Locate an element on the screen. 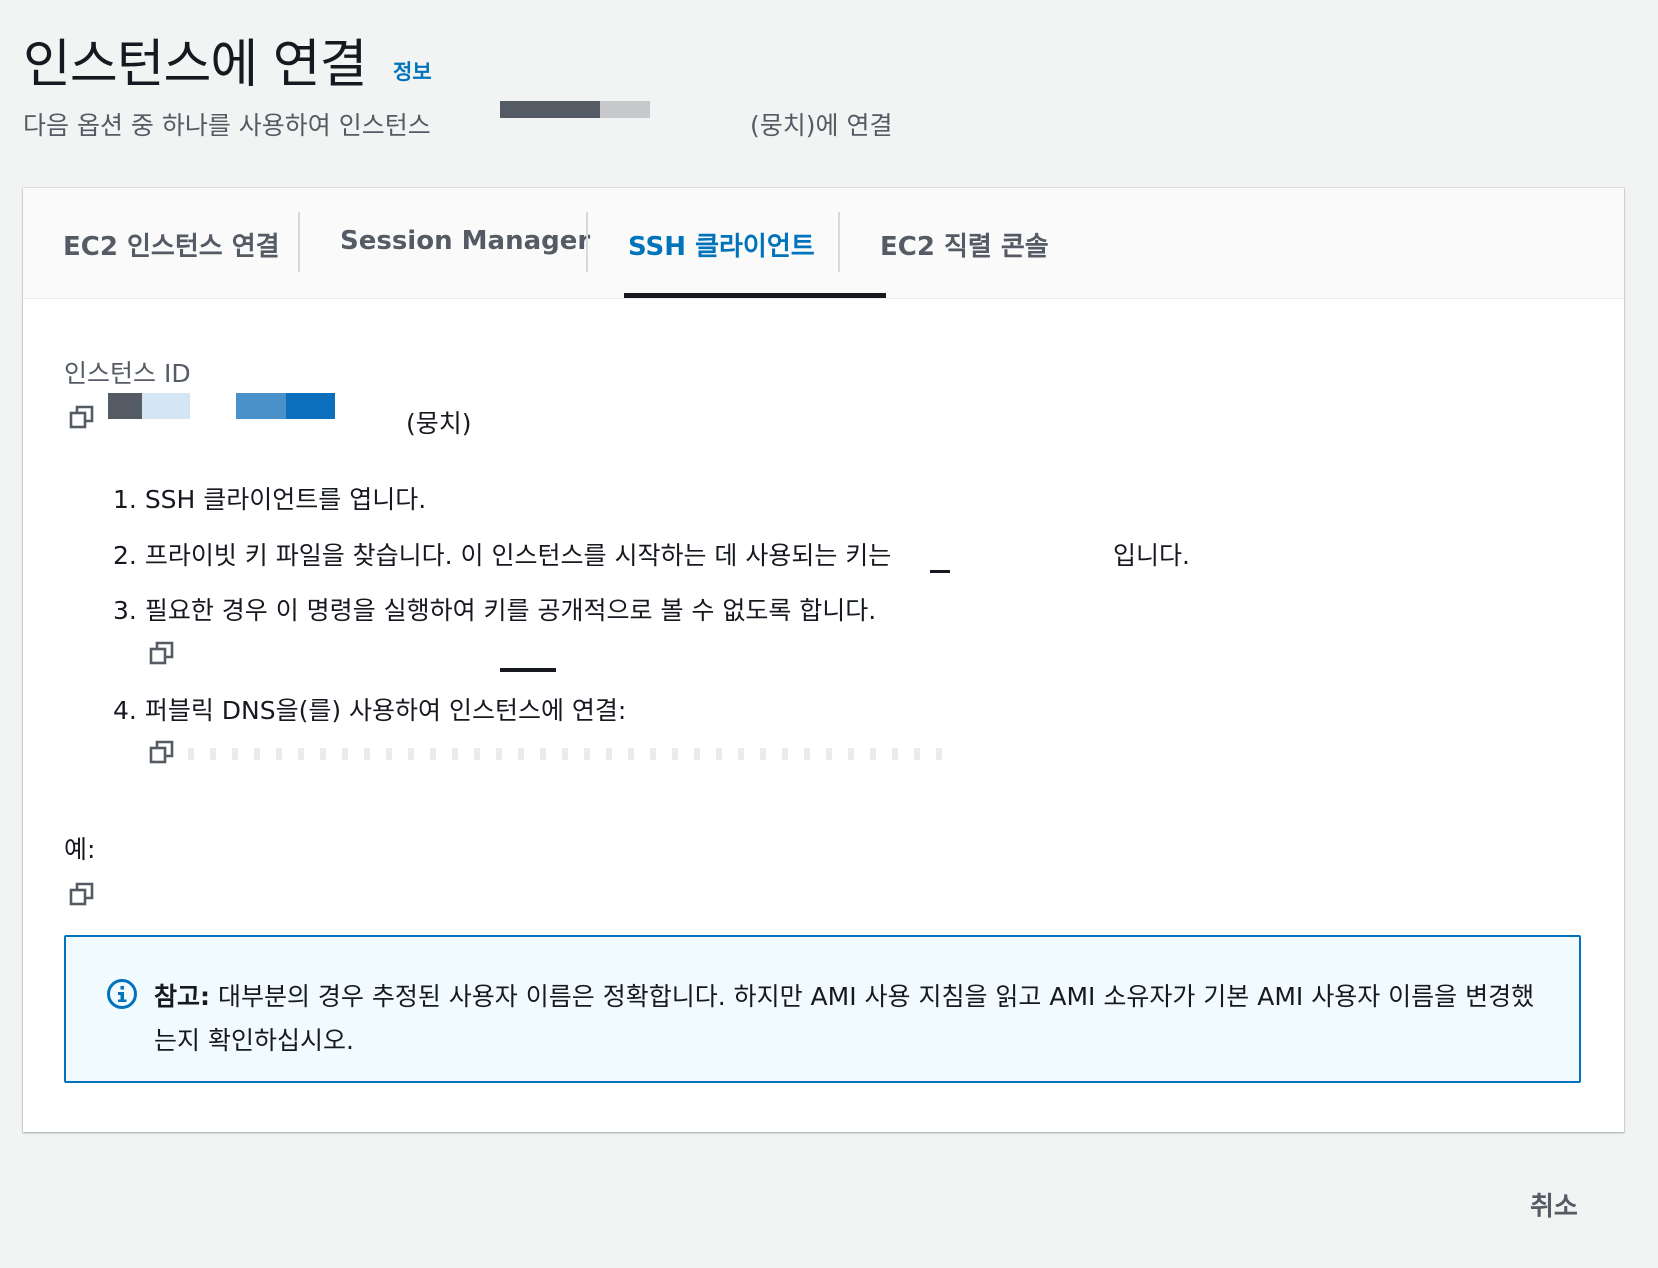 Image resolution: width=1658 pixels, height=1268 pixels. step-text: 퍼블릭 DNS을(를) 사용하여 인스턴스에 연결: is located at coordinates (385, 710).